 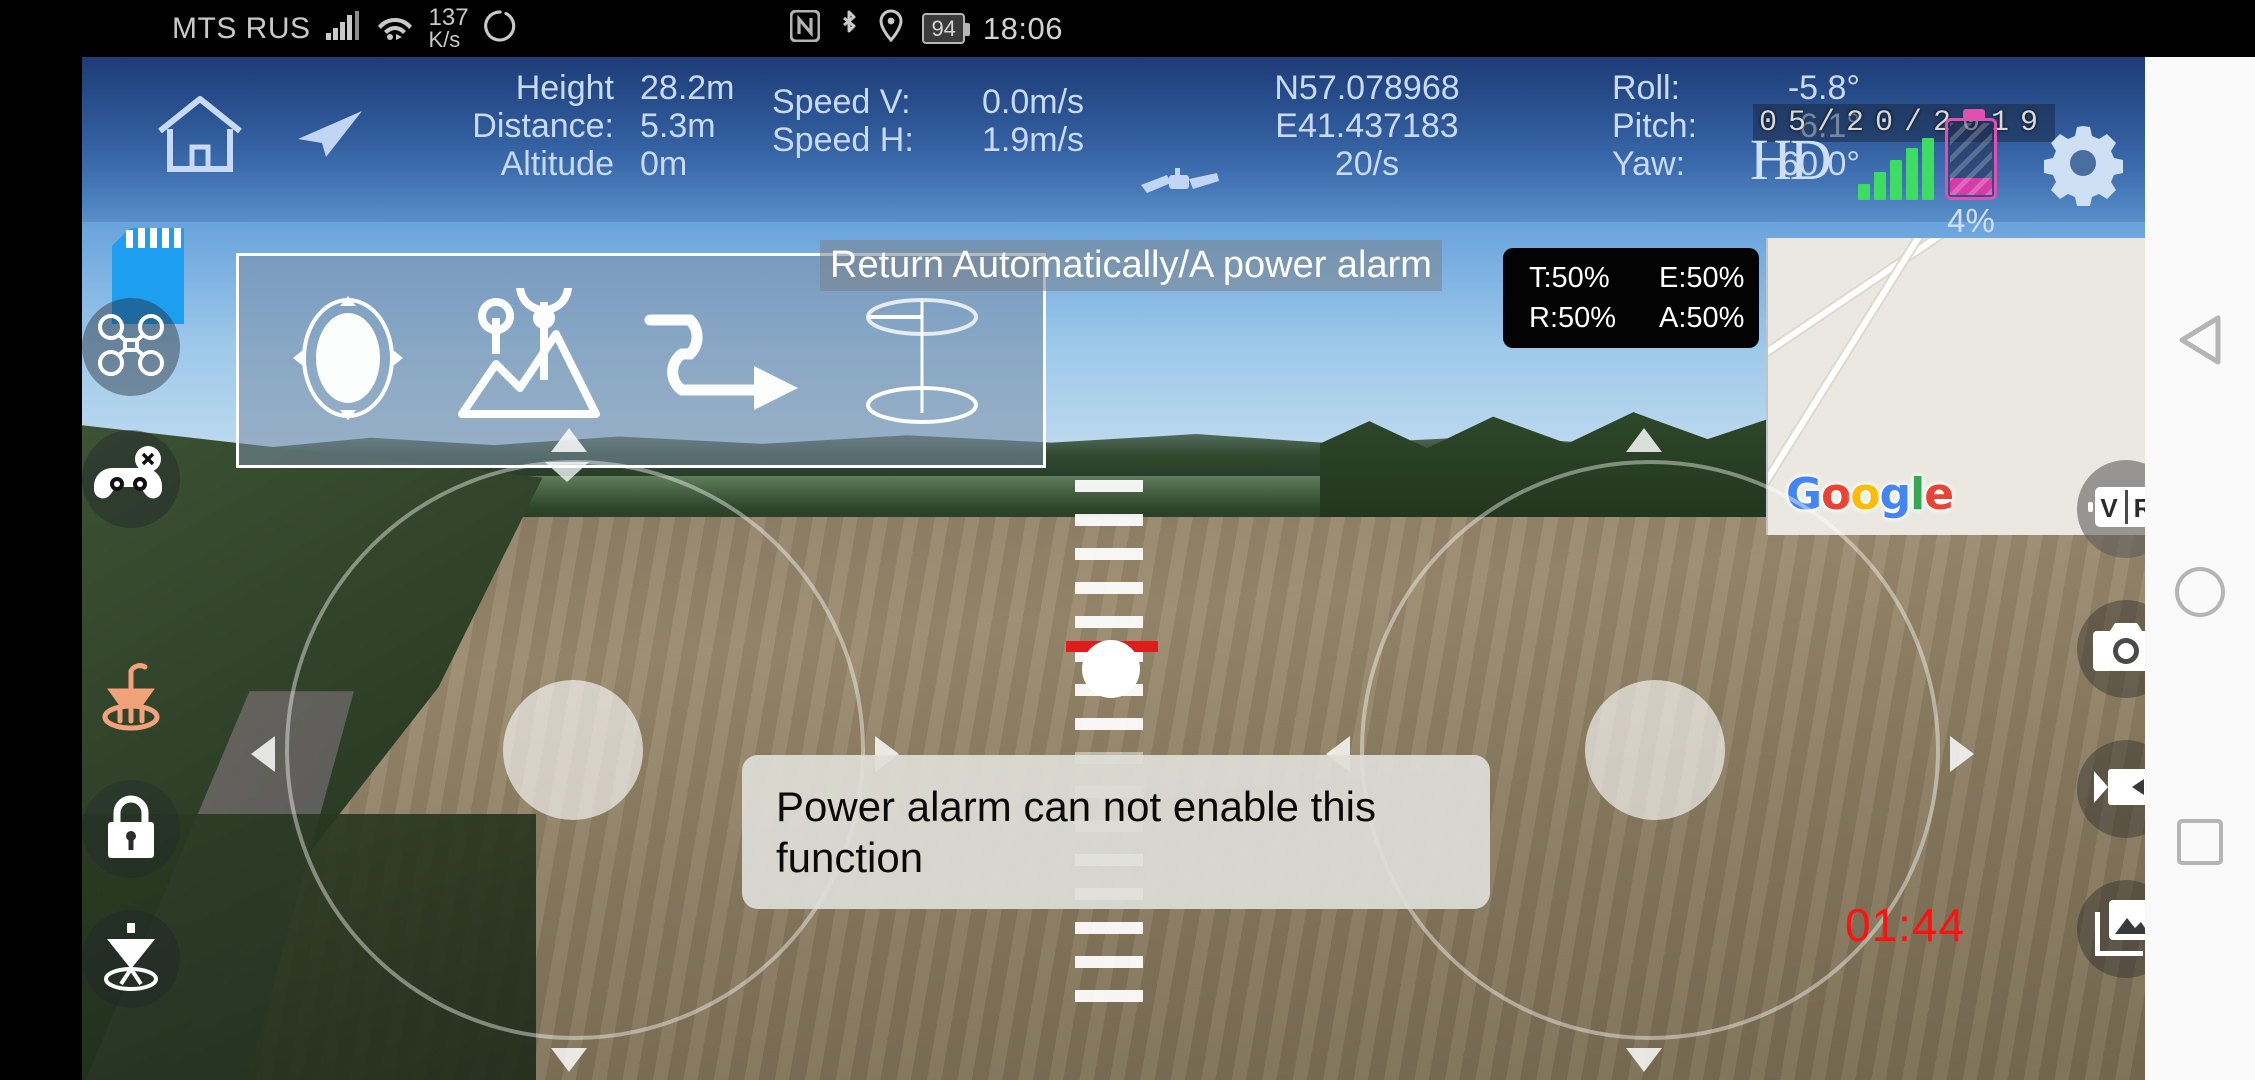 I want to click on cellular-signal-icon, so click(x=344, y=28).